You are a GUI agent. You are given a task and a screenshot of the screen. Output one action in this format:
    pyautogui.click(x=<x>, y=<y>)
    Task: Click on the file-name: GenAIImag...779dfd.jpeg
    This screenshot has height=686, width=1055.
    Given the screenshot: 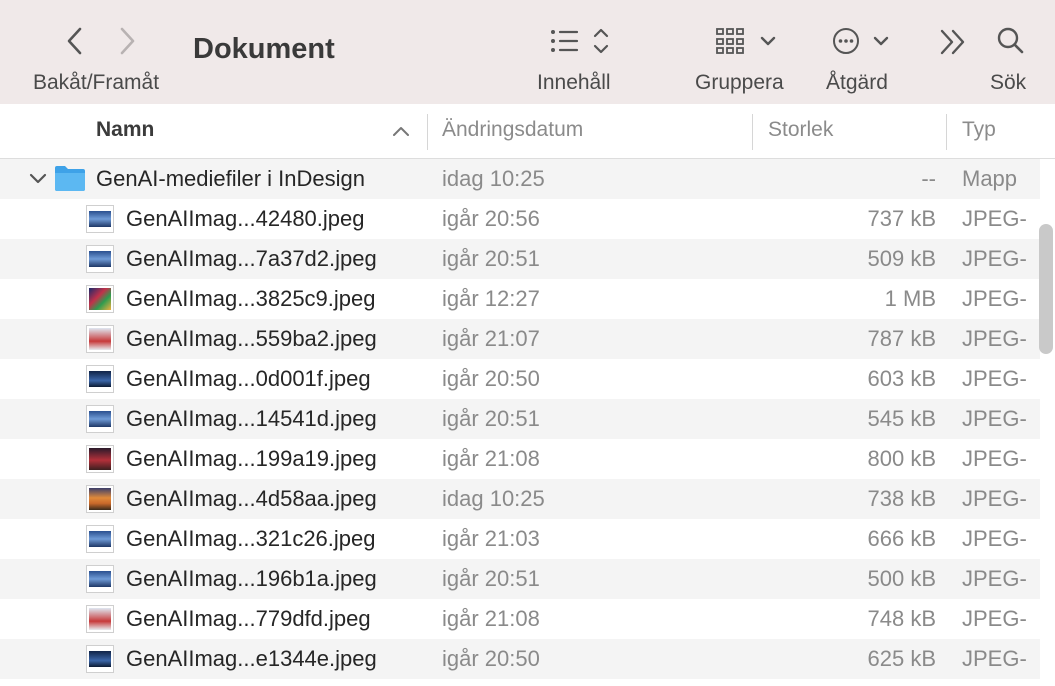 What is the action you would take?
    pyautogui.click(x=248, y=618)
    